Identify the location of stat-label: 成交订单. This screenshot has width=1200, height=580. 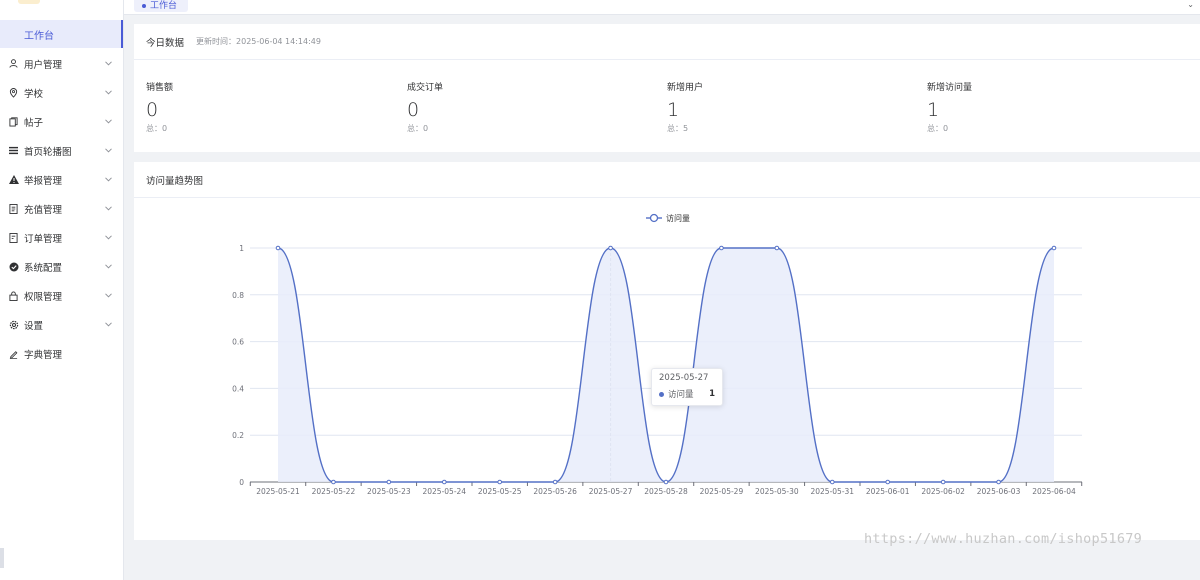
(425, 88).